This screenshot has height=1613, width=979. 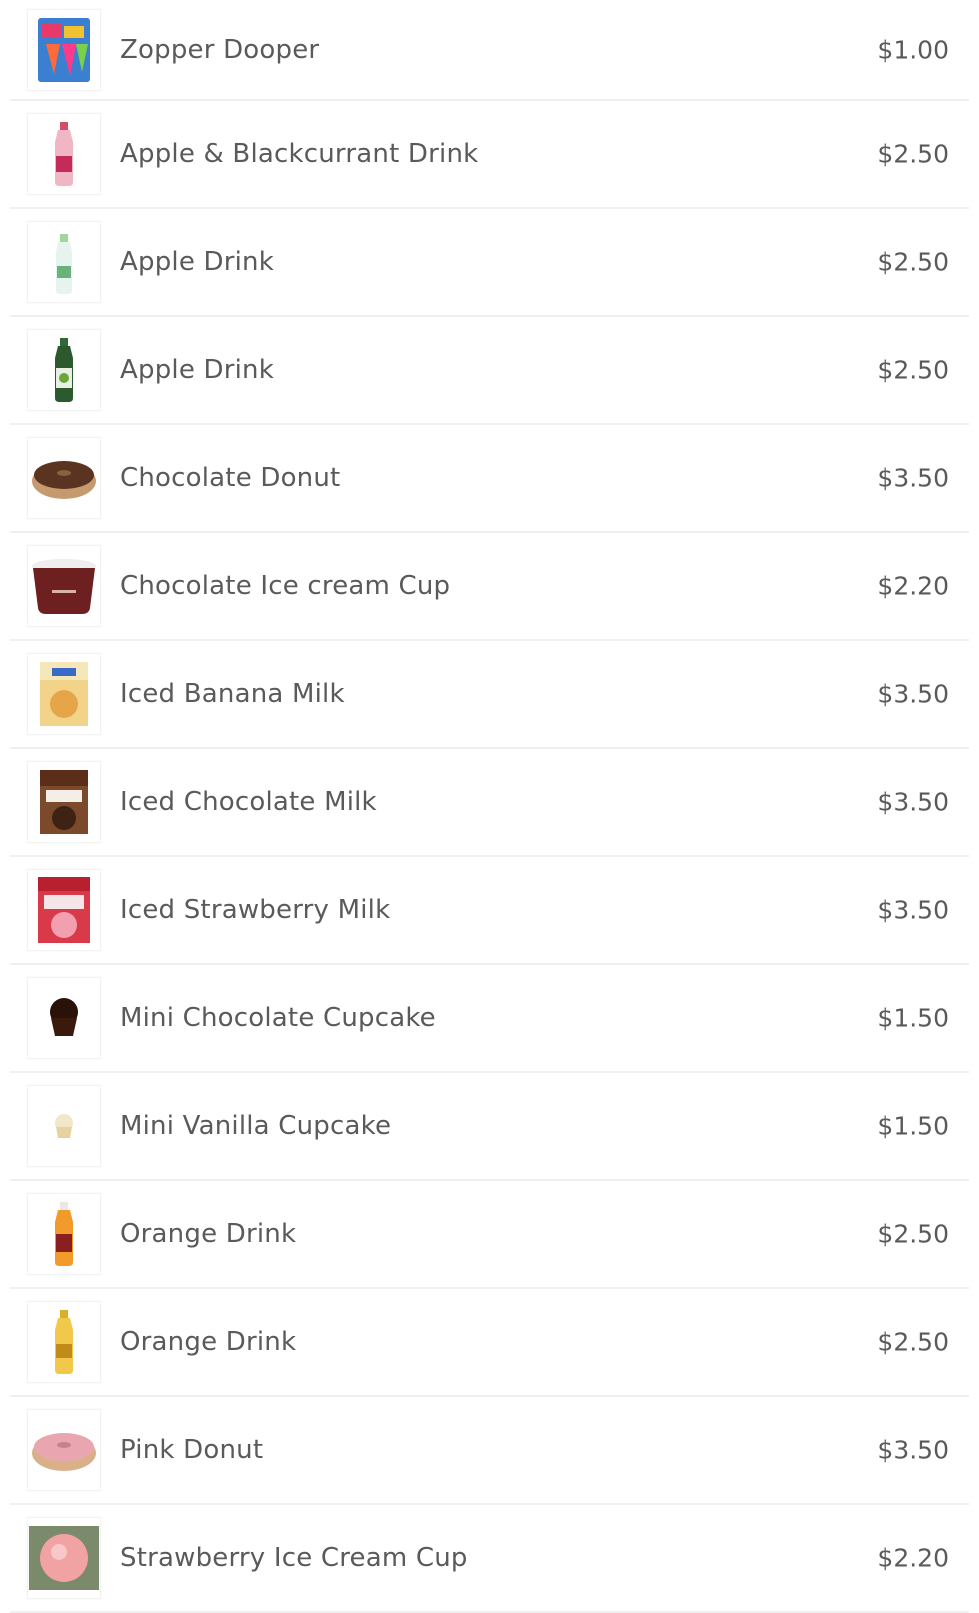 What do you see at coordinates (489, 1451) in the screenshot?
I see `menu-item-row: Pink Donut $3.50` at bounding box center [489, 1451].